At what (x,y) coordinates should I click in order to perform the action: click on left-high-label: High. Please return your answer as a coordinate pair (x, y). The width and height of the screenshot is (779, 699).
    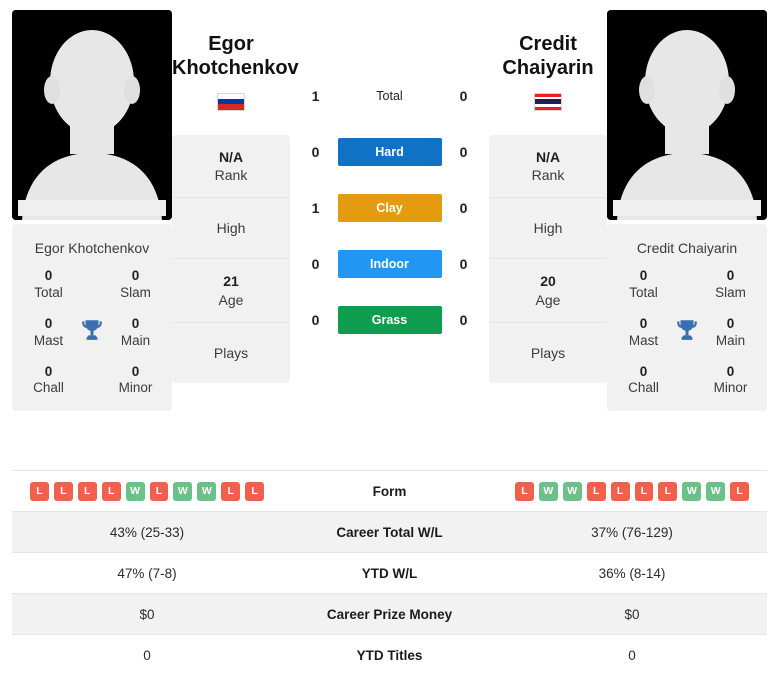
    Looking at the image, I should click on (231, 228).